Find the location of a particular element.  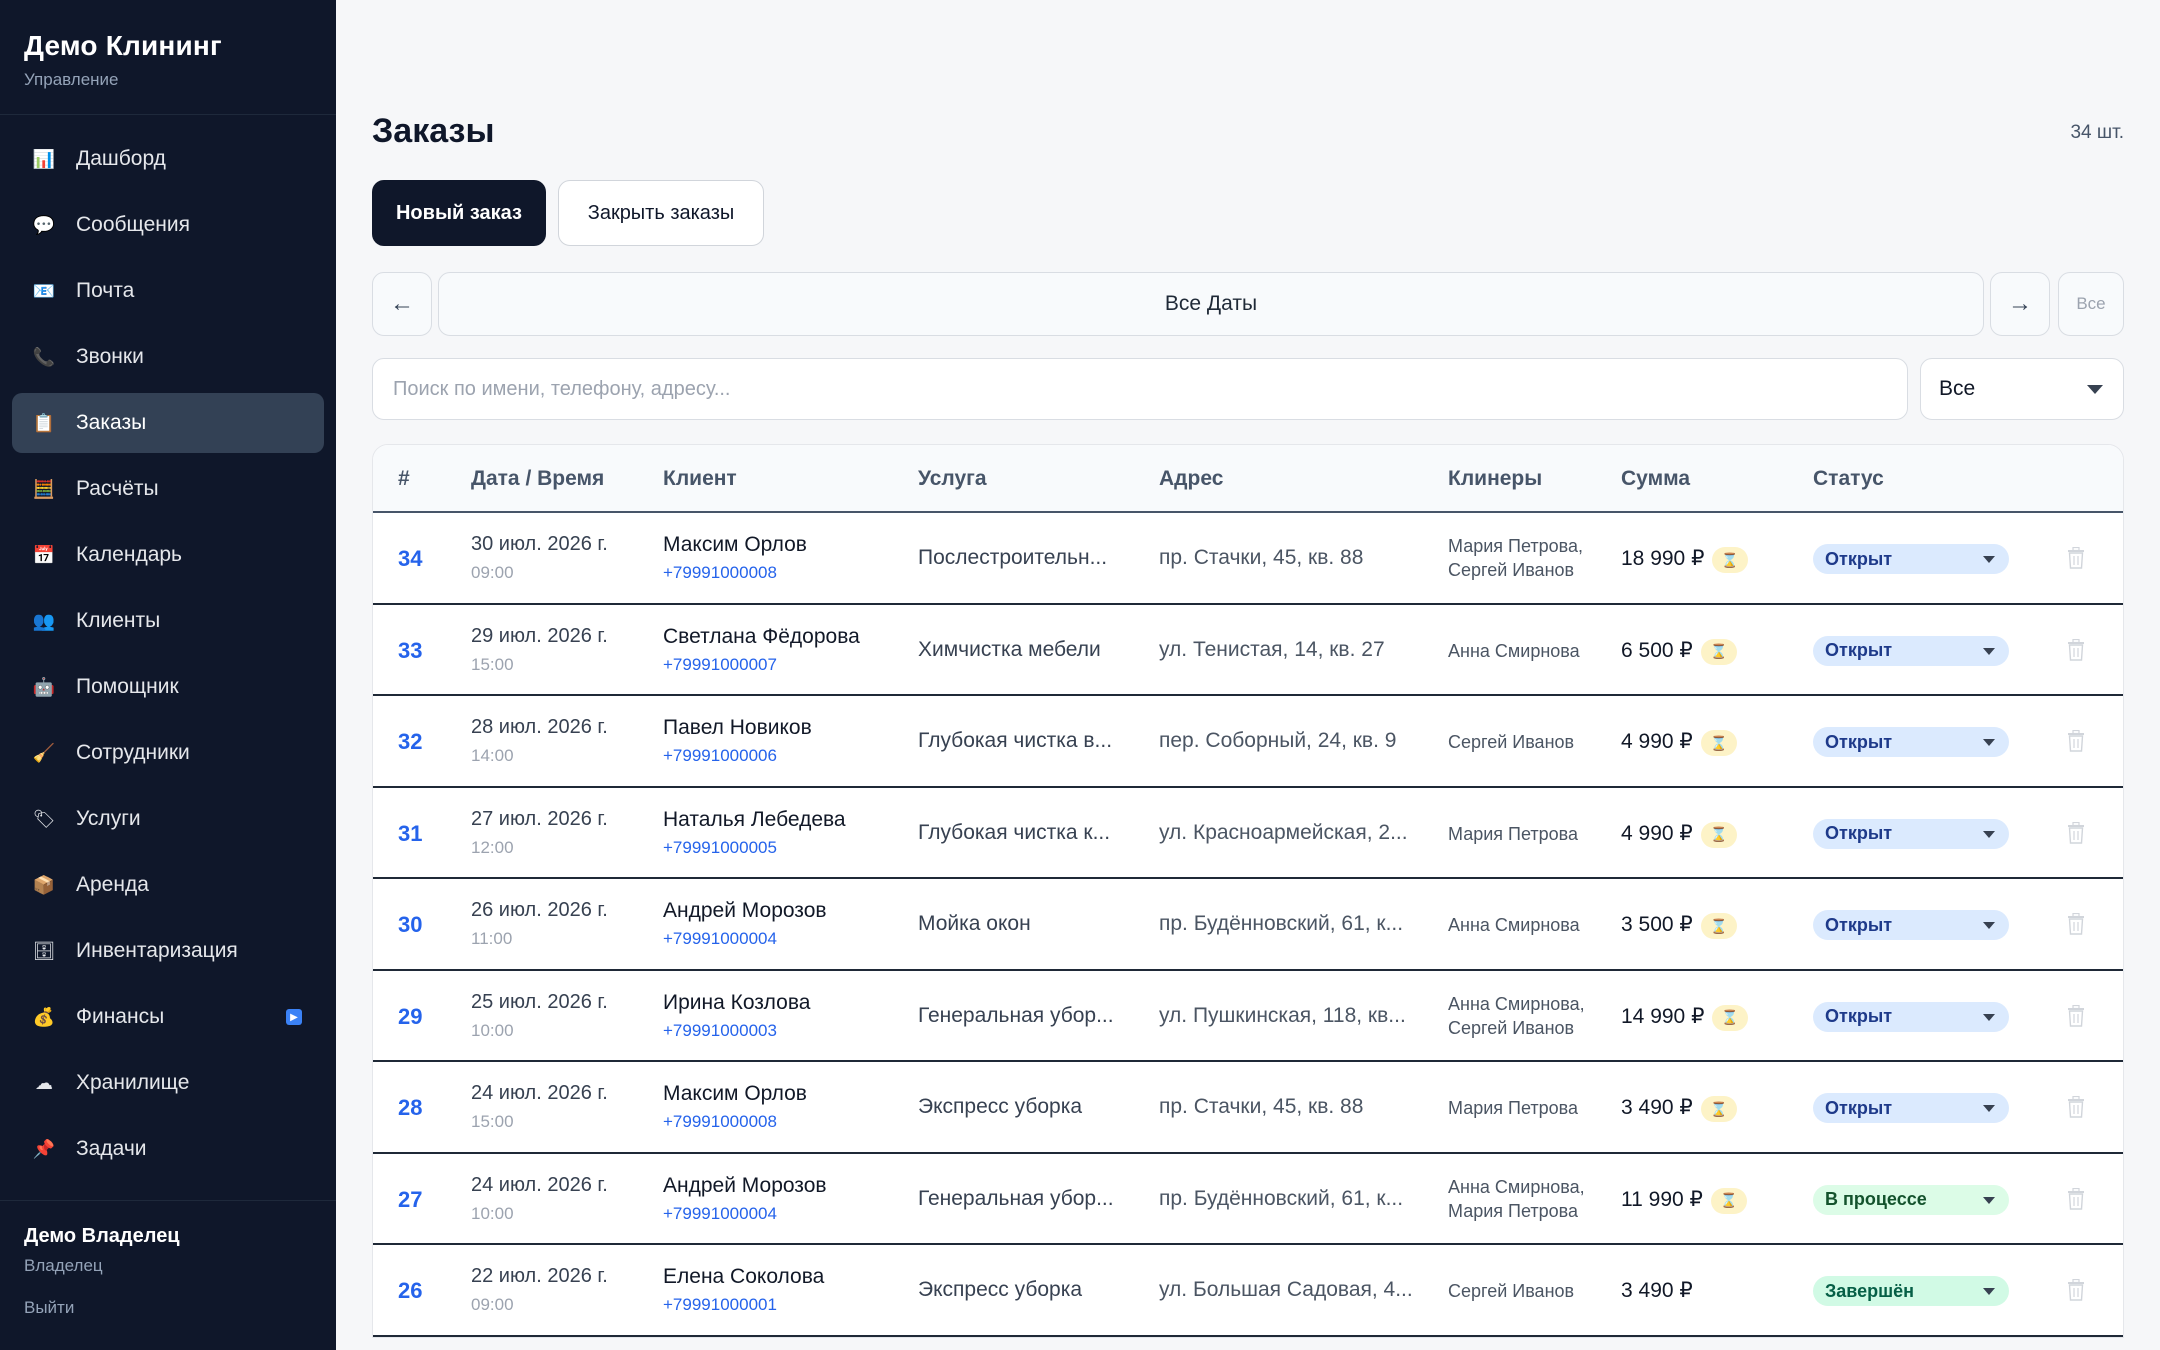

page-title: Заказы is located at coordinates (433, 131).